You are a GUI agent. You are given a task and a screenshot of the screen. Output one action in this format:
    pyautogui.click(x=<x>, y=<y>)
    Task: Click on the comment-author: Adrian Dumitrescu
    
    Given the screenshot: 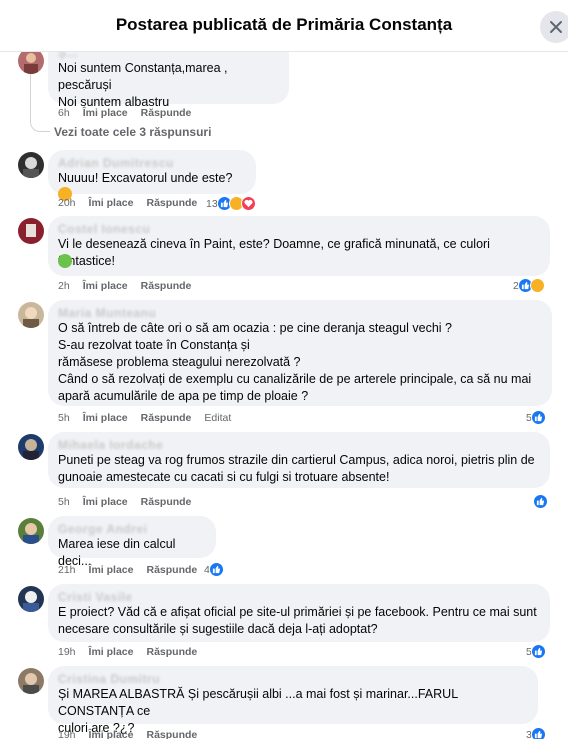 What is the action you would take?
    pyautogui.click(x=152, y=163)
    